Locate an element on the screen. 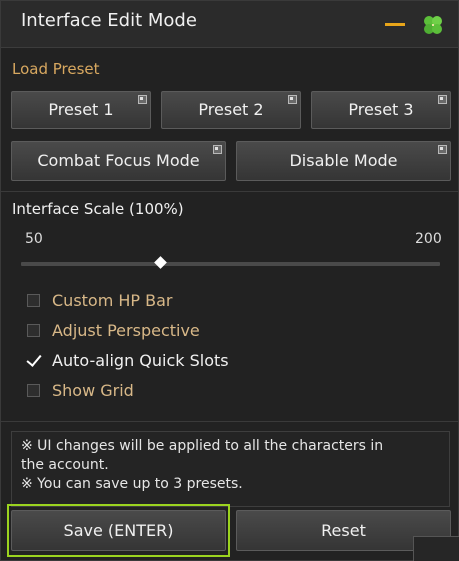  resize-grip is located at coordinates (436, 548).